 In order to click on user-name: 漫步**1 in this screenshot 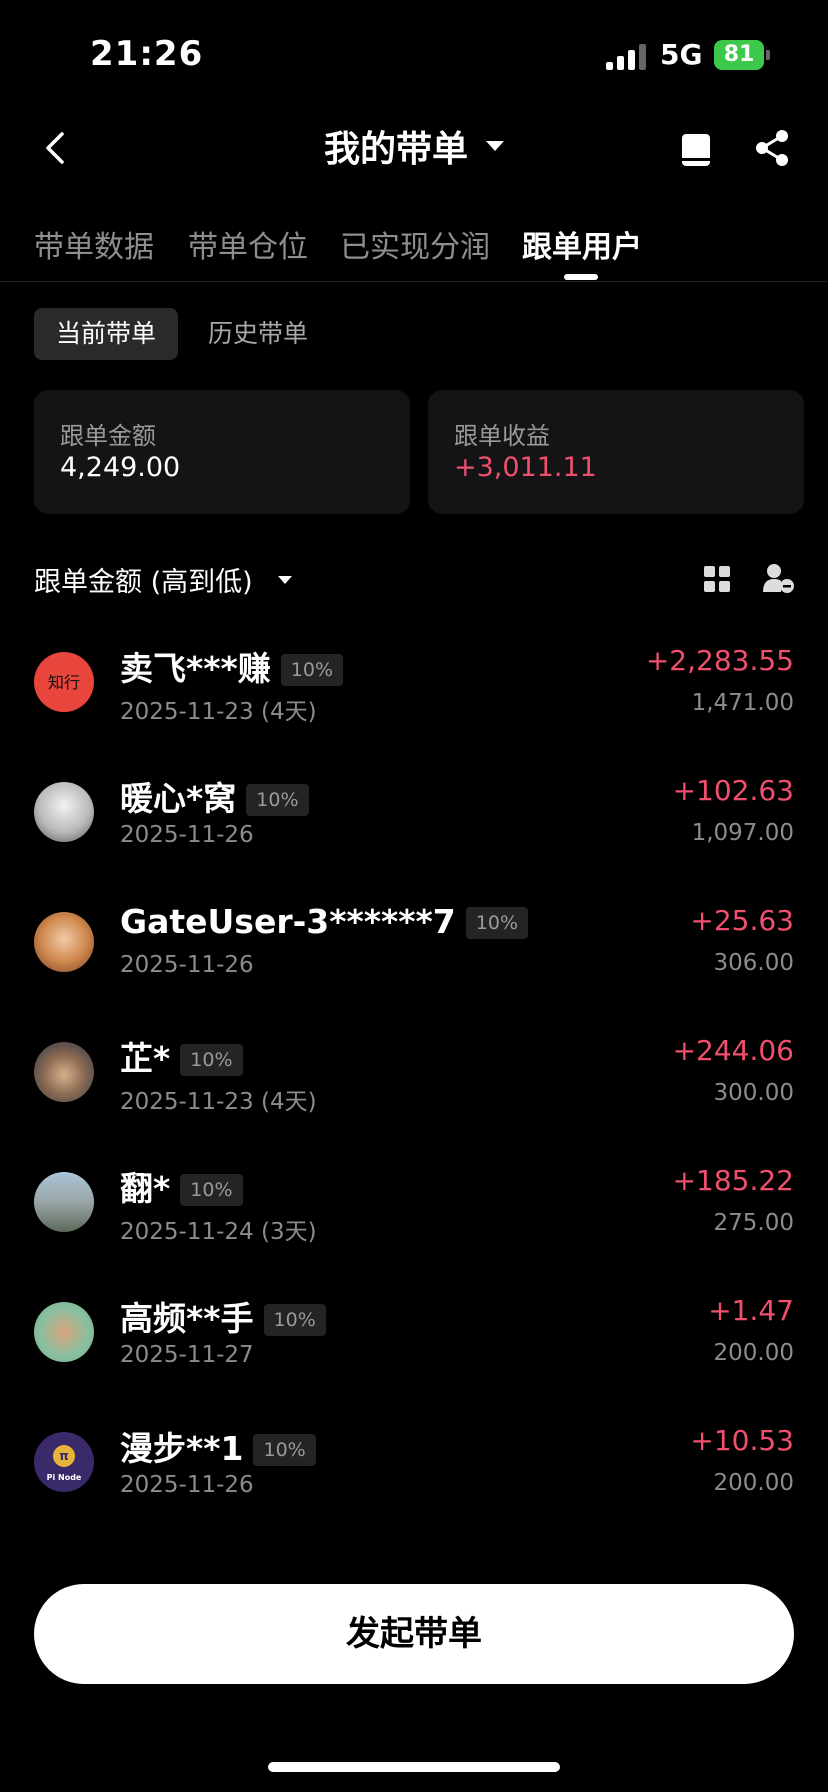, I will do `click(182, 1448)`.